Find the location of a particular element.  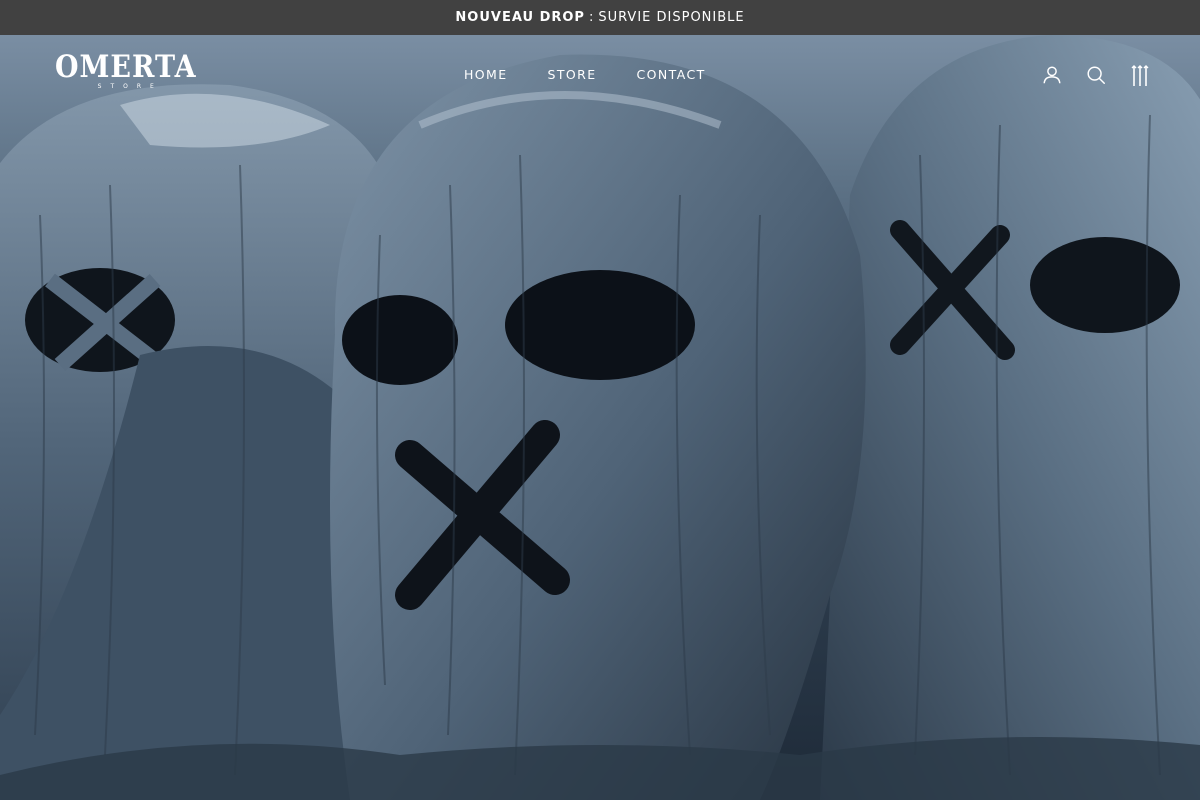

account-icon is located at coordinates (1052, 75).